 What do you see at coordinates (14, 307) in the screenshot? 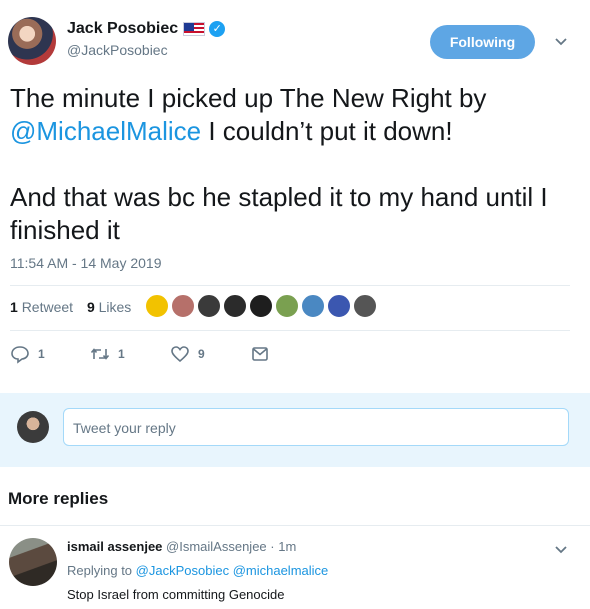
I see `retweets-count: 1` at bounding box center [14, 307].